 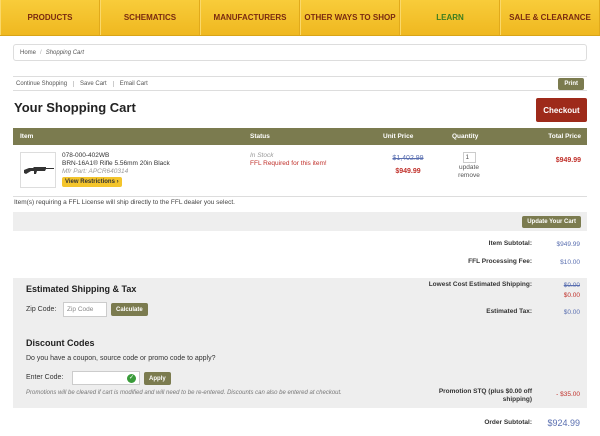 I want to click on calculate-button: Calculate, so click(x=129, y=309).